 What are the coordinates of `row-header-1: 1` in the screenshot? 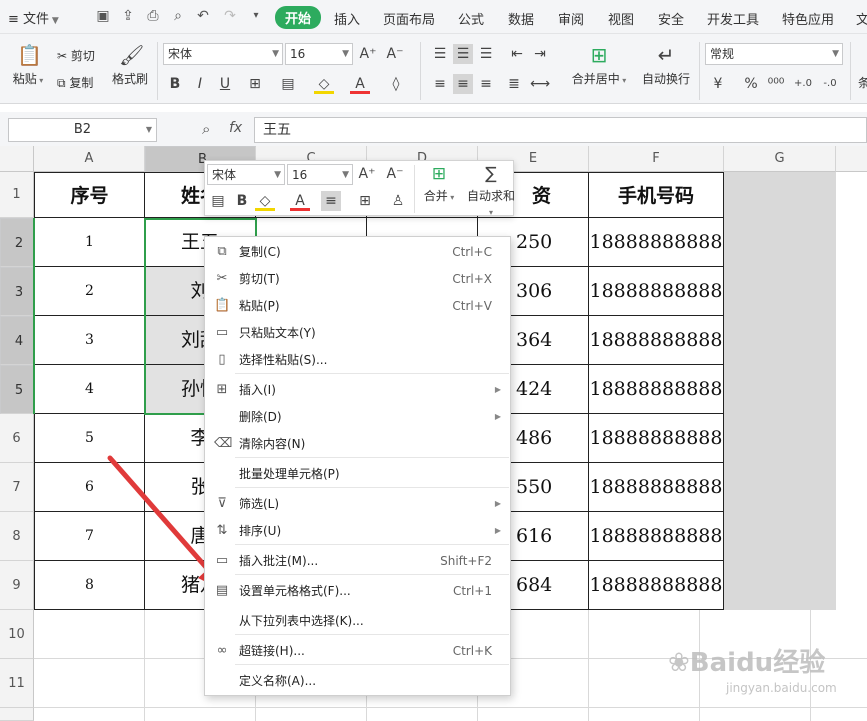 It's located at (17, 195).